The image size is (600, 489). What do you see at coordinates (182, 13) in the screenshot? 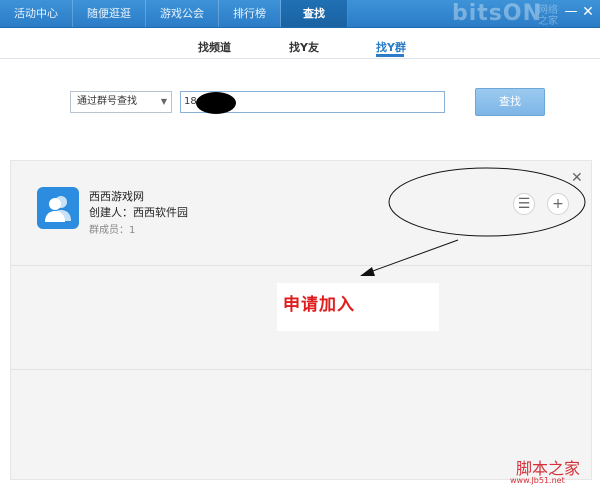
I see `tab-game-guild: 游戏公会` at bounding box center [182, 13].